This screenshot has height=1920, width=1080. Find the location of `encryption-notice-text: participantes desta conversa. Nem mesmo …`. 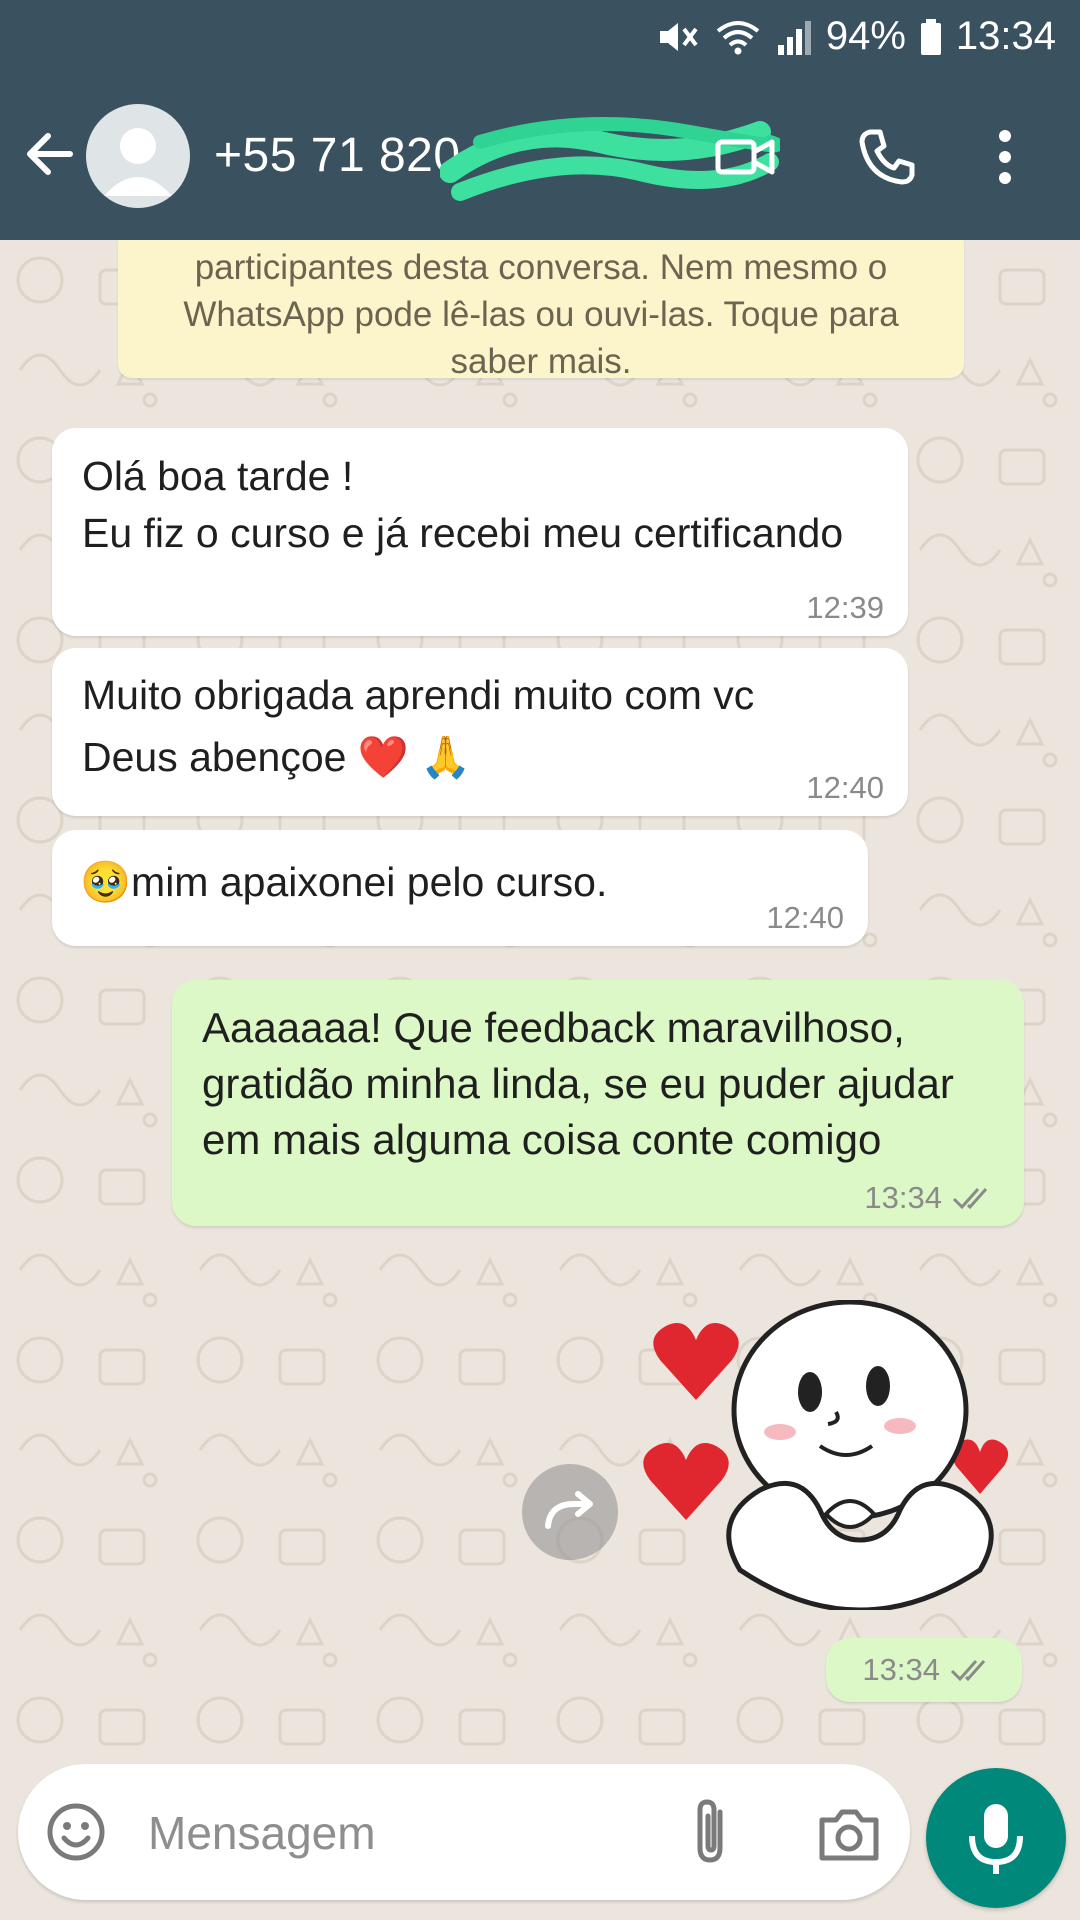

encryption-notice-text: participantes desta conversa. Nem mesmo … is located at coordinates (541, 314).